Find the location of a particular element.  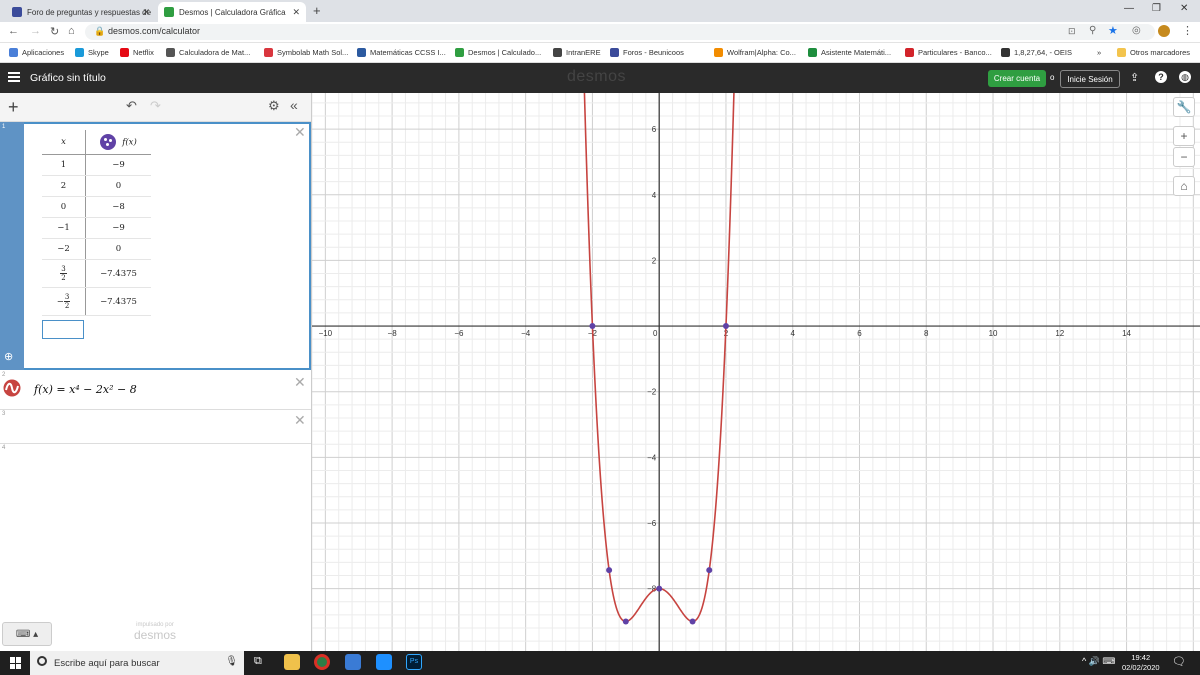

windows-start-icon is located at coordinates (16, 663).